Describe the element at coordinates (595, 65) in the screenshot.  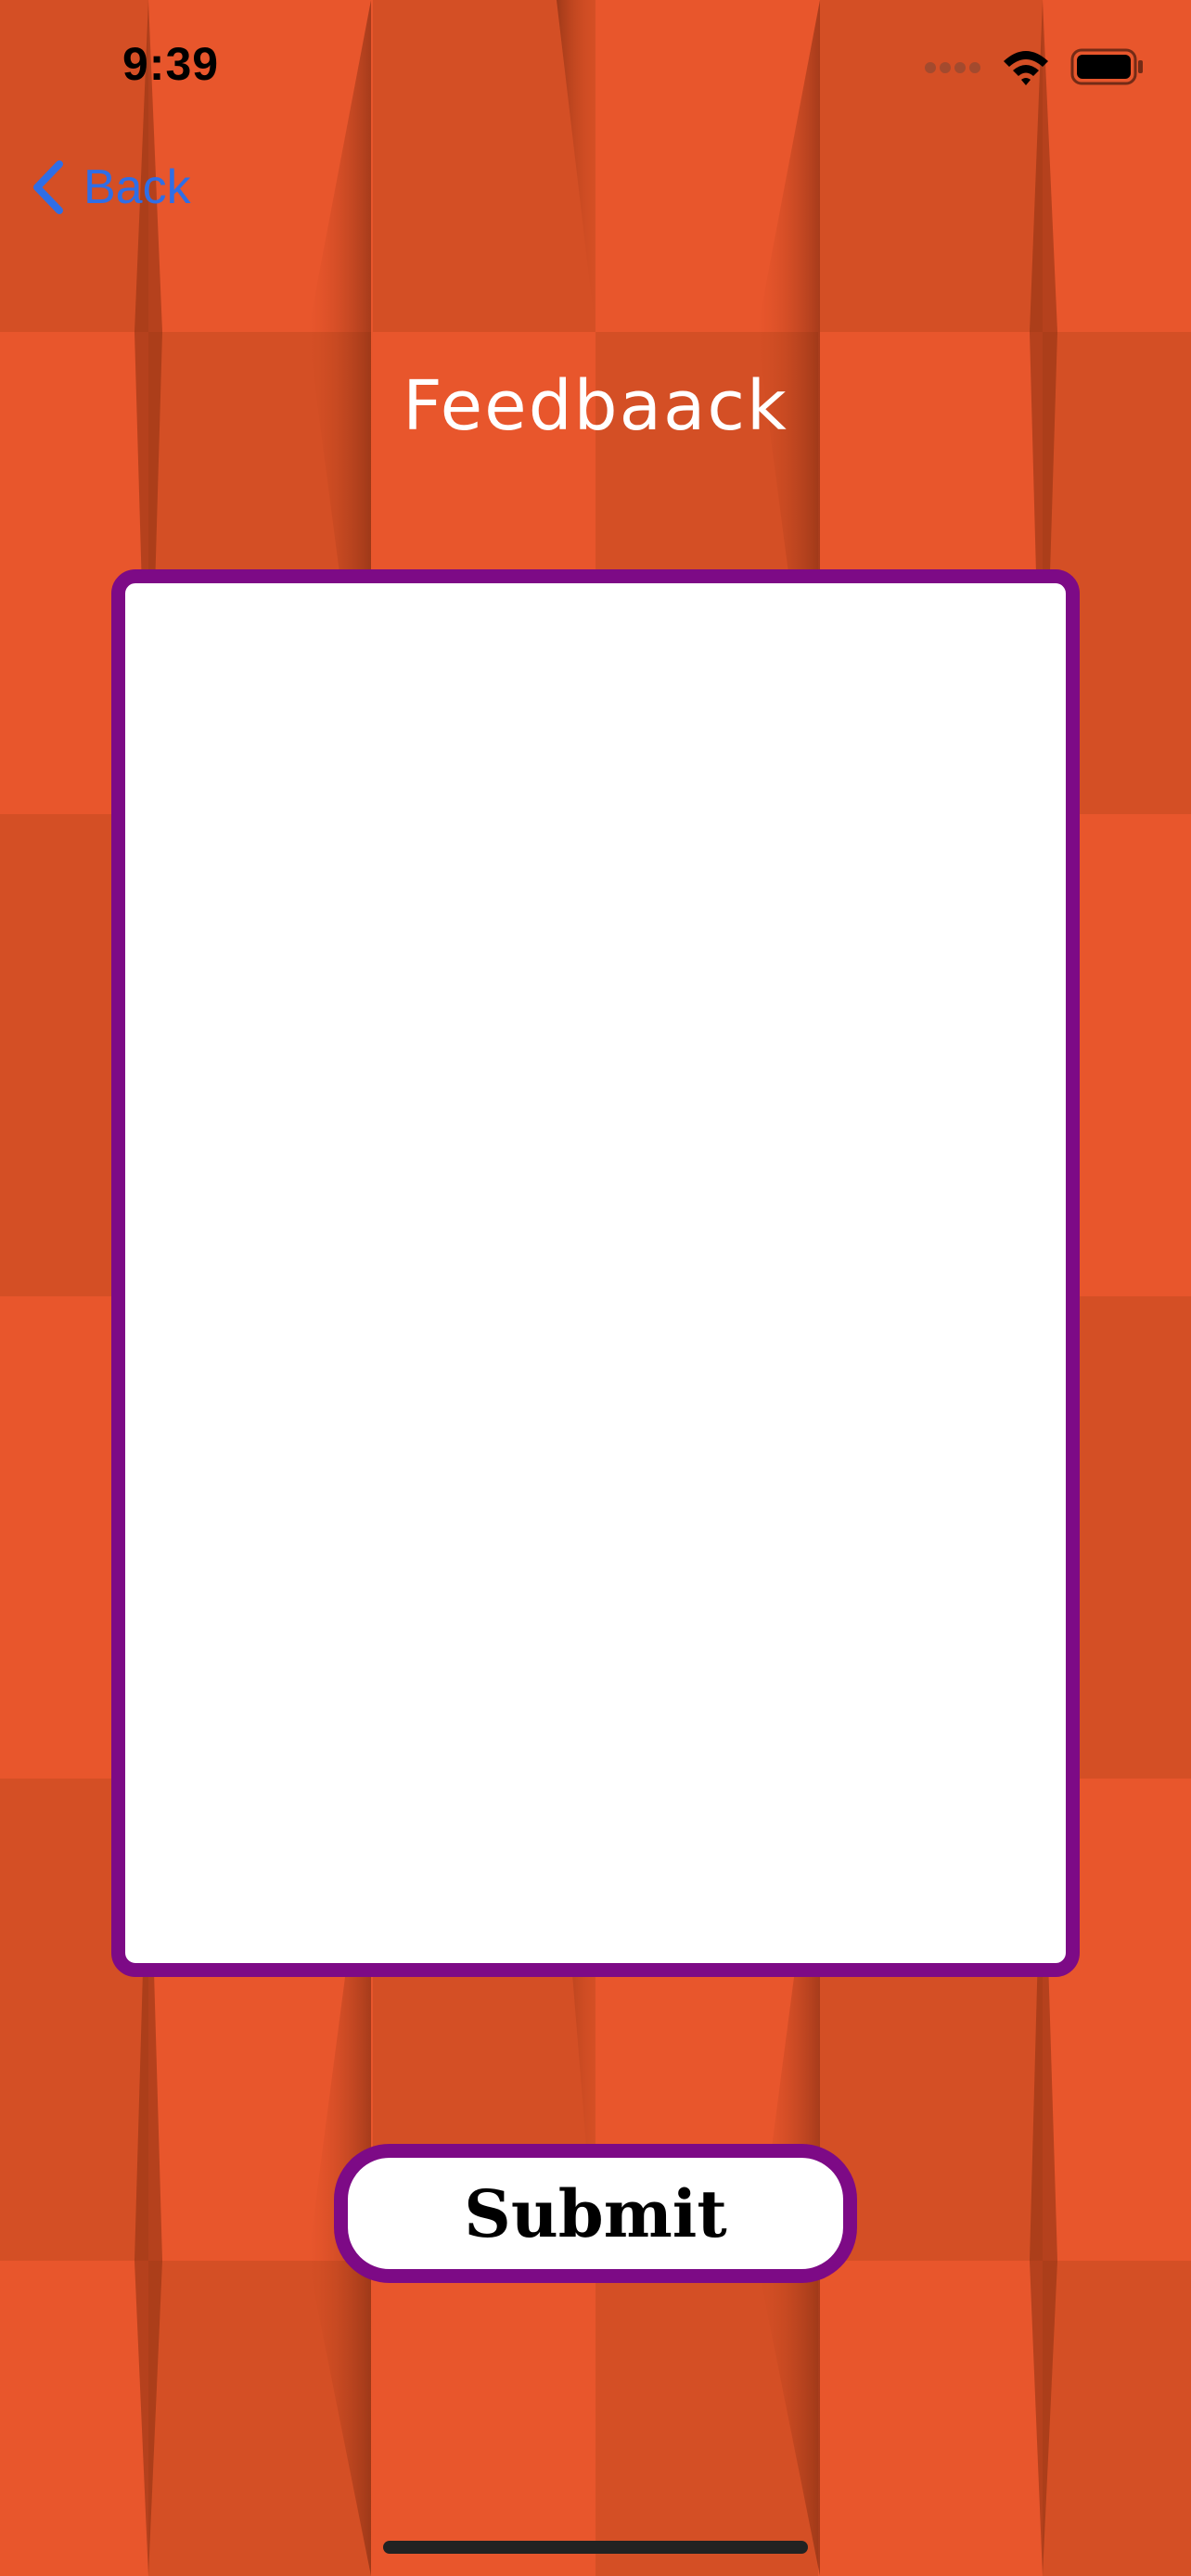
I see `status-bar: 9:39` at that location.